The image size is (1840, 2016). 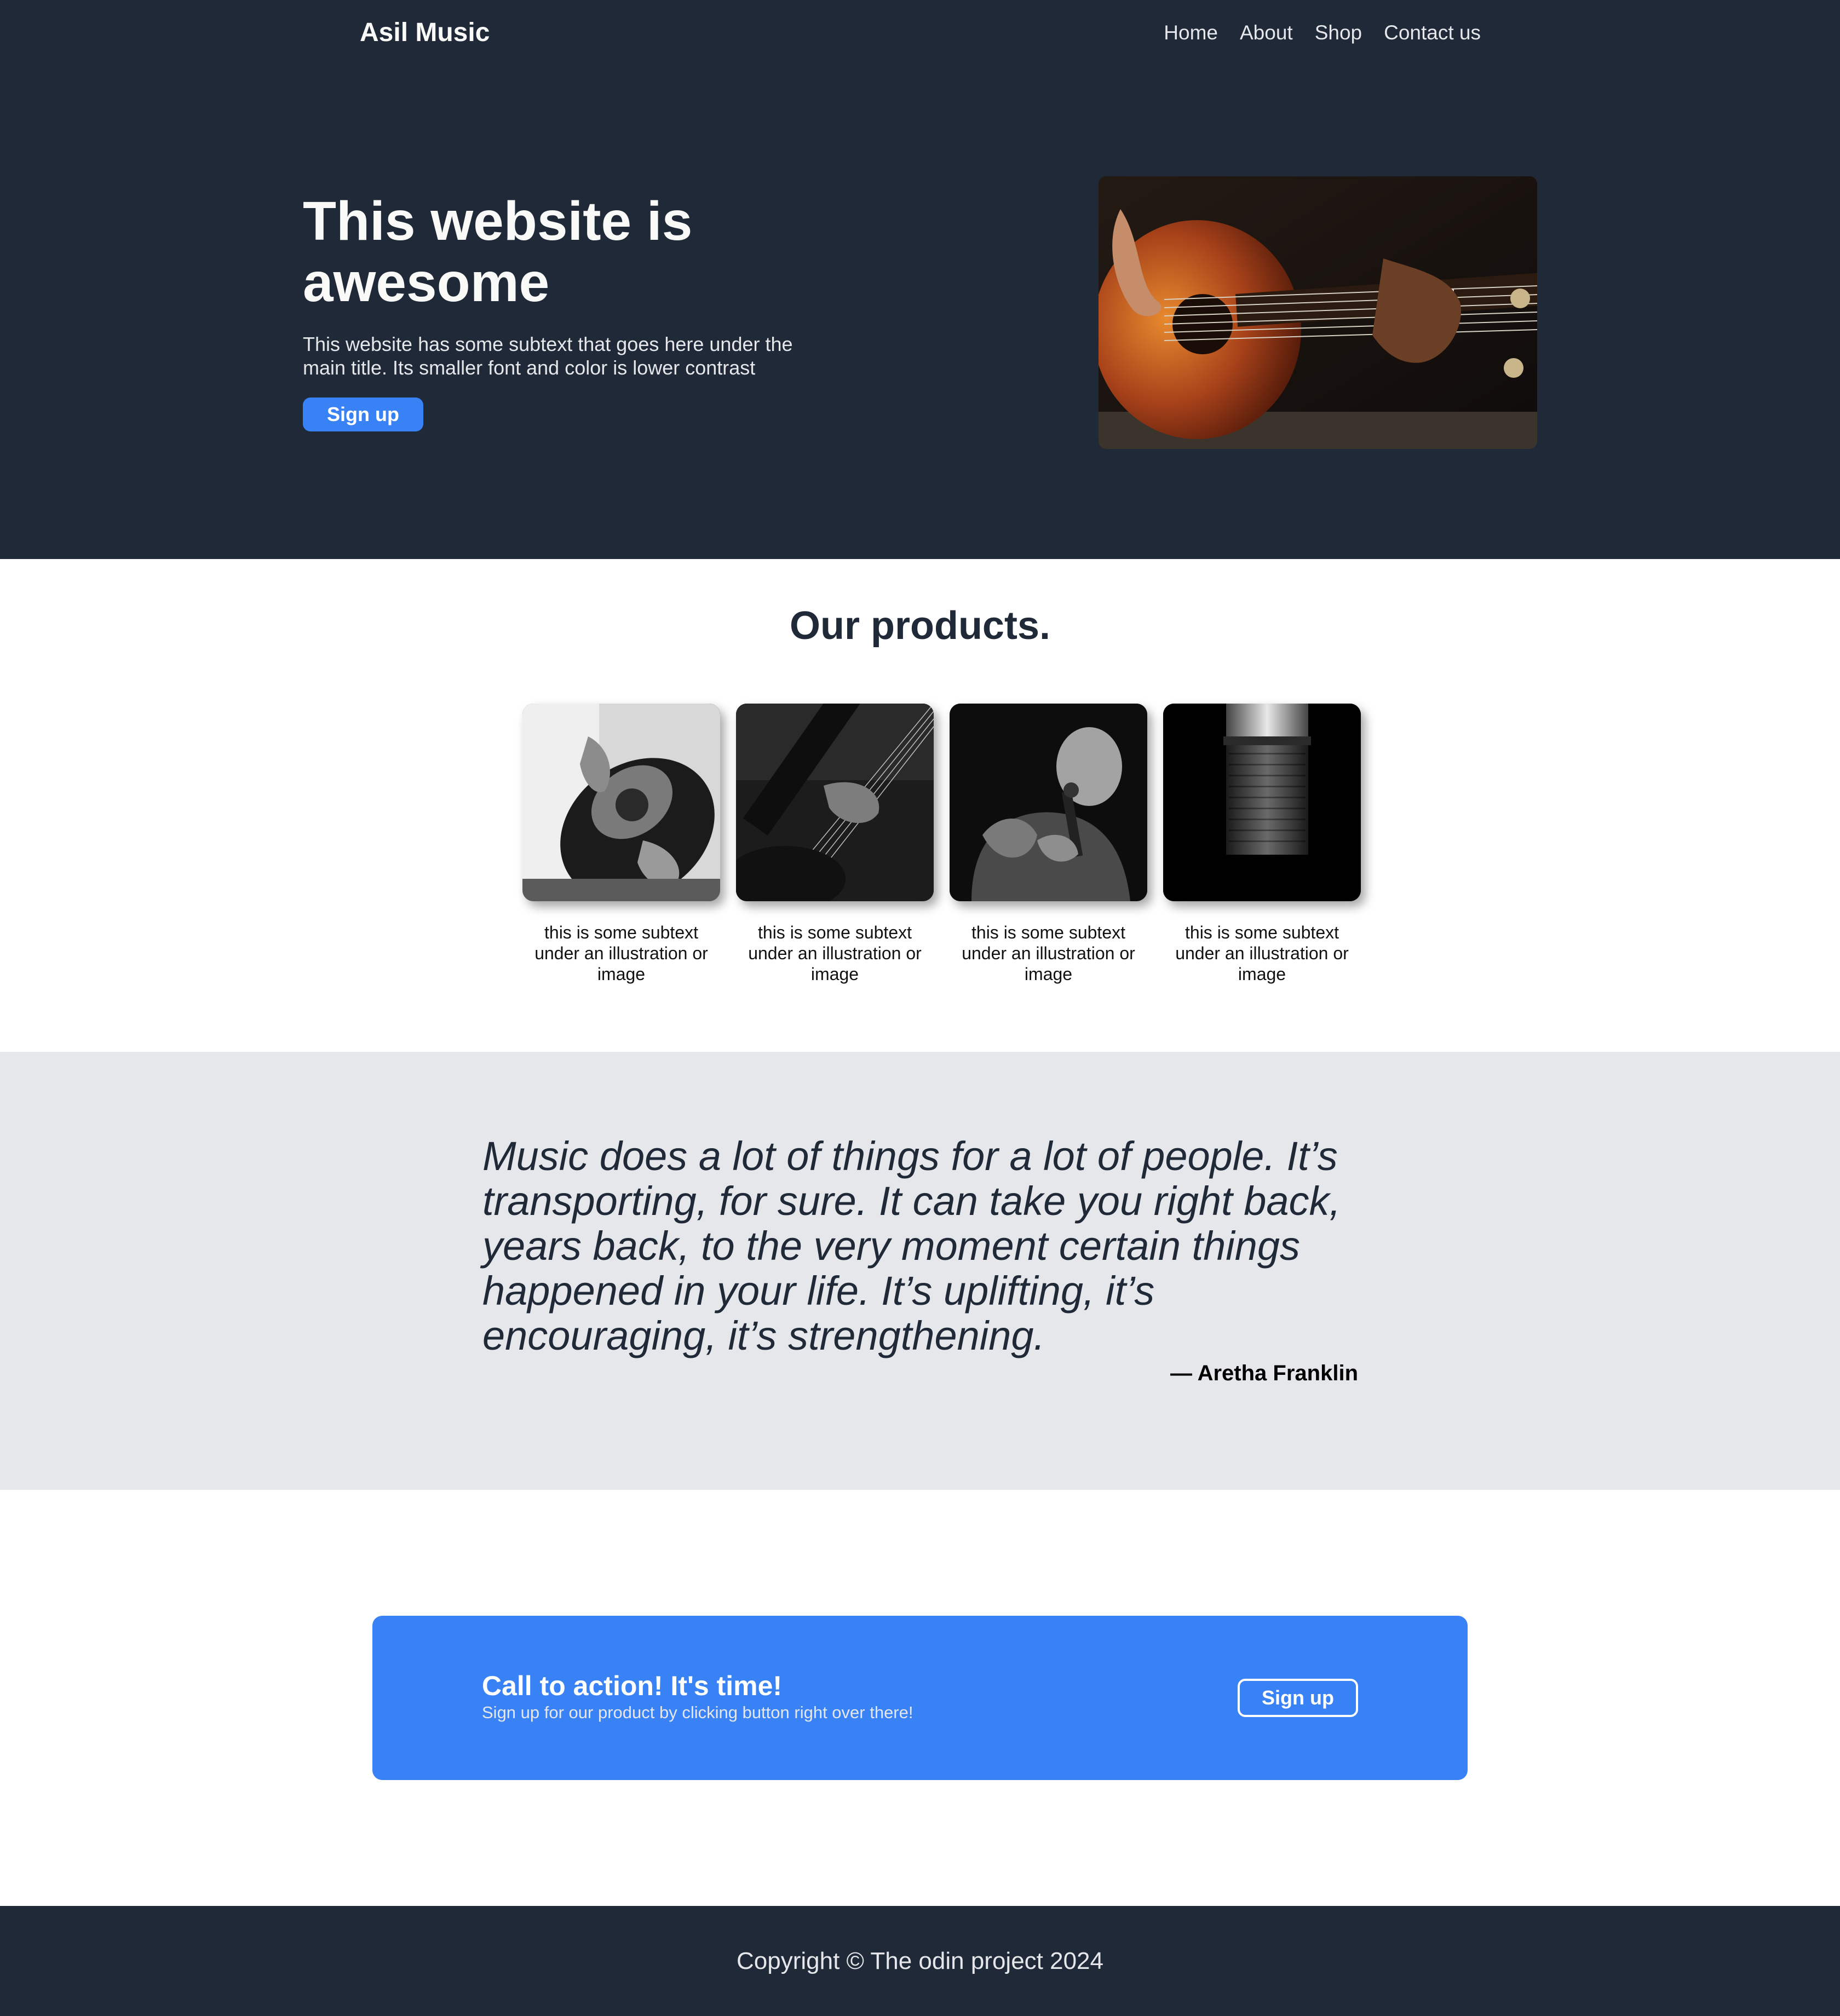 I want to click on hero-signup-button: Sign up, so click(x=363, y=414).